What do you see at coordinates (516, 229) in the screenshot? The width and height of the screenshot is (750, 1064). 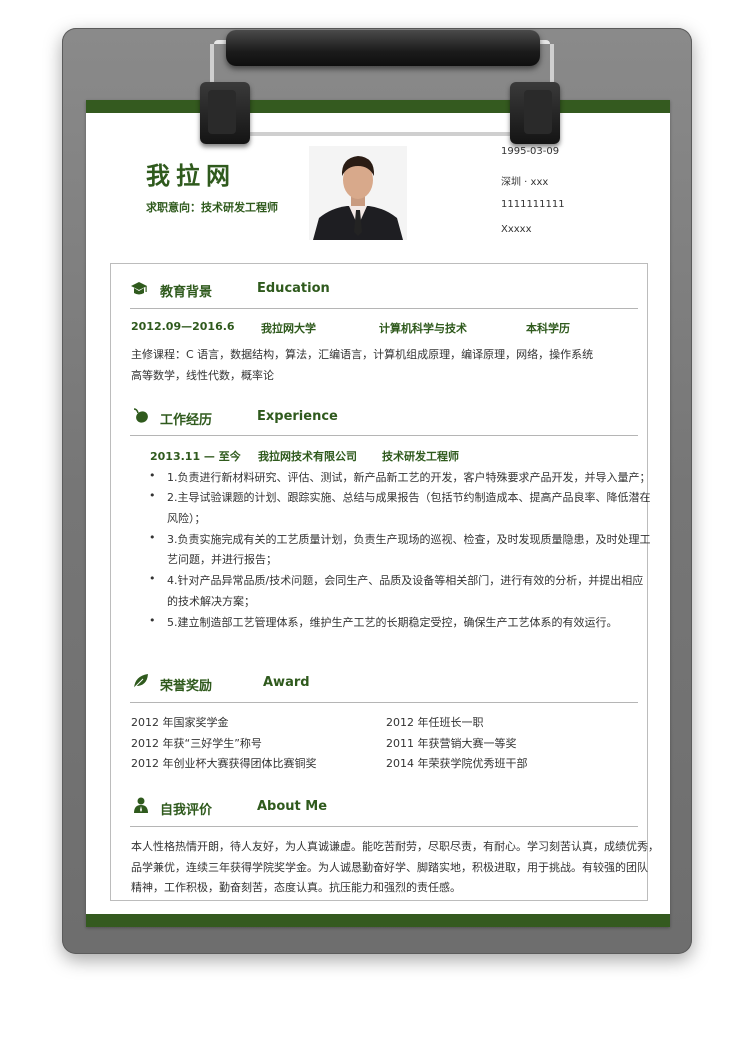 I see `contact-email: Xxxxx` at bounding box center [516, 229].